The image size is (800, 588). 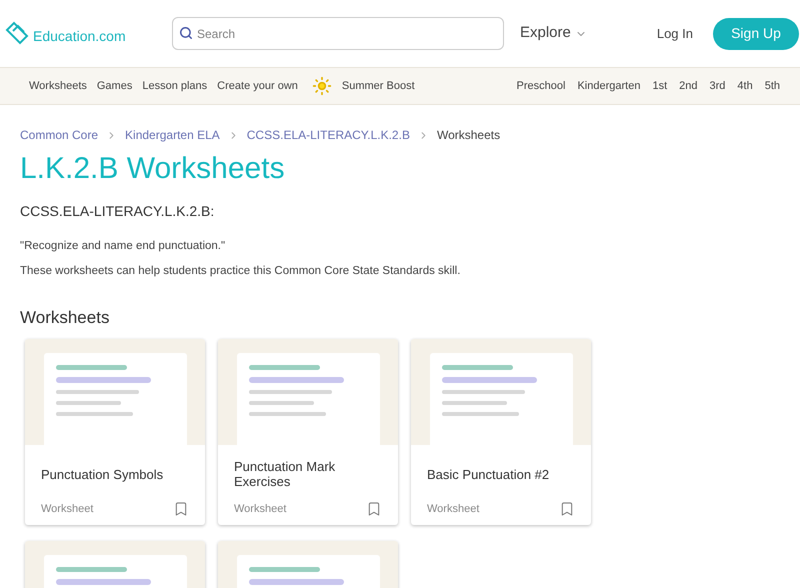 What do you see at coordinates (175, 86) in the screenshot?
I see `nav-link: Lesson plans` at bounding box center [175, 86].